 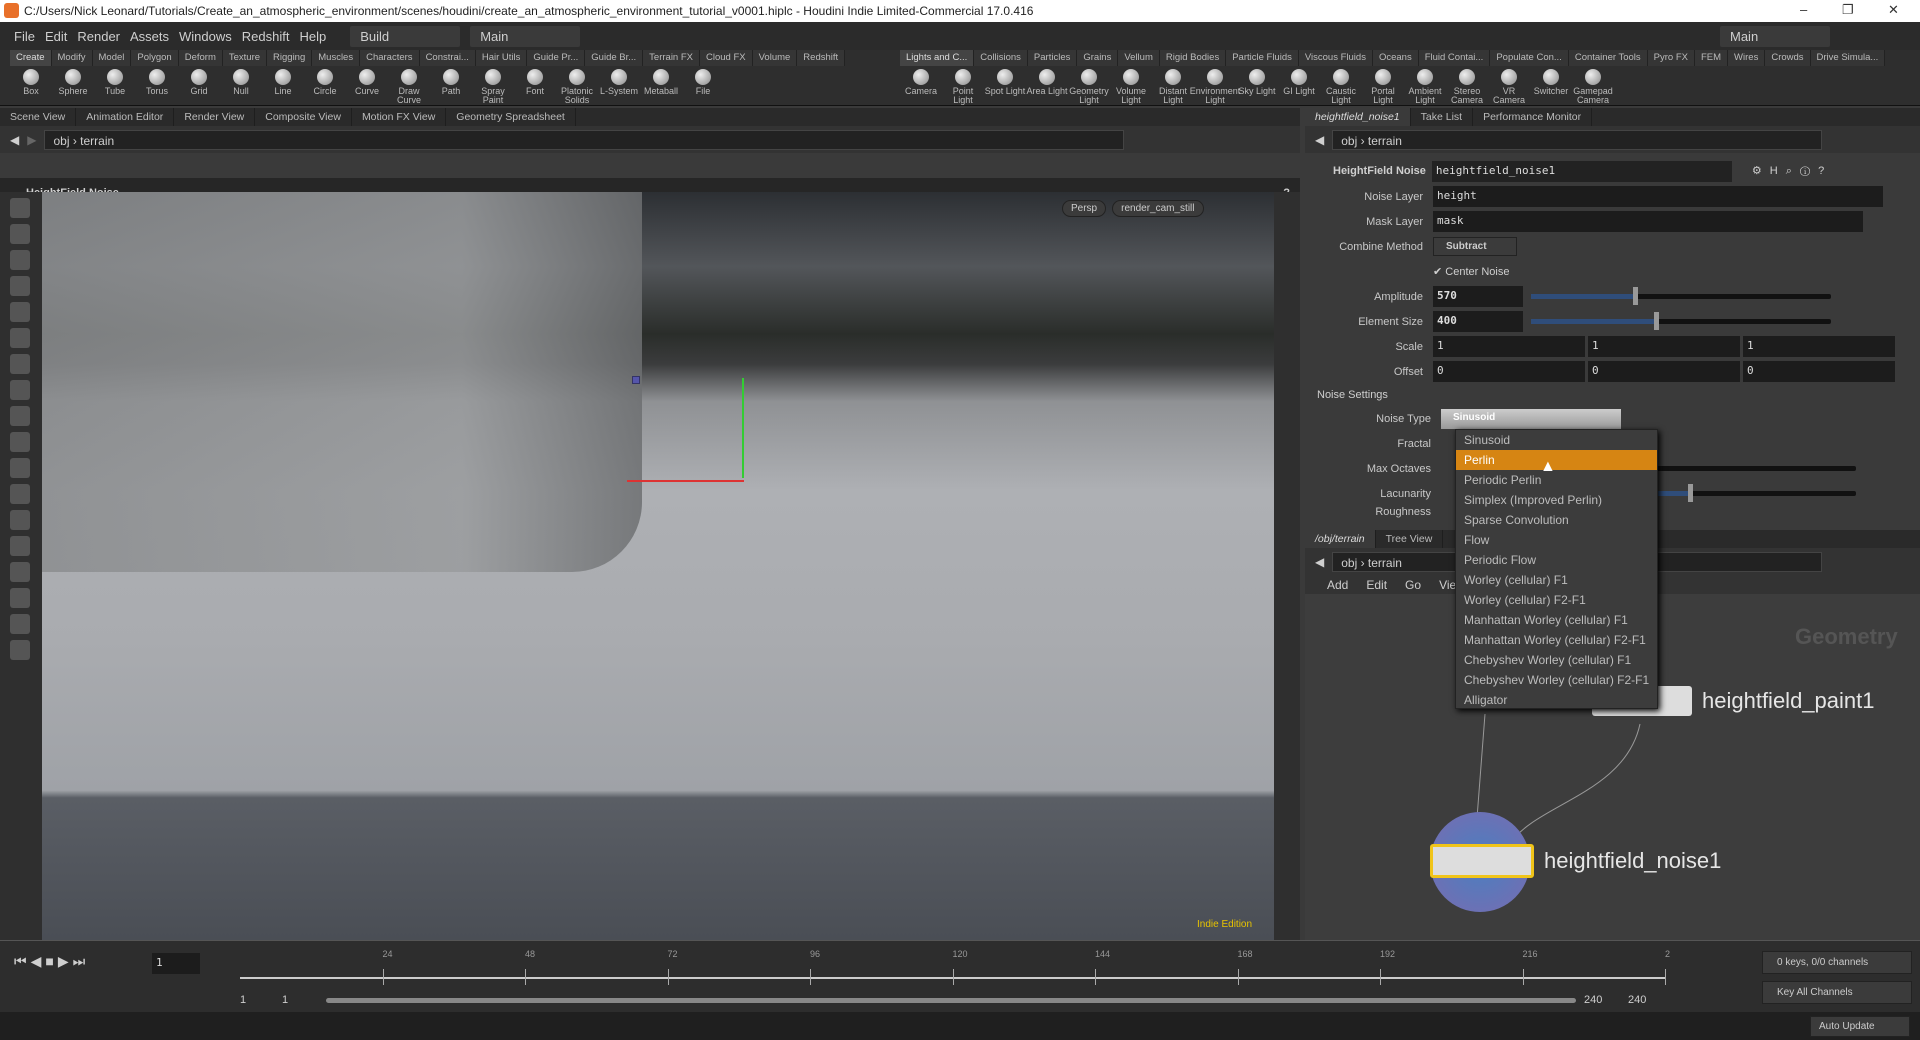 What do you see at coordinates (1575, 861) in the screenshot?
I see `node-heightfield-noise1: heightfield_noise1` at bounding box center [1575, 861].